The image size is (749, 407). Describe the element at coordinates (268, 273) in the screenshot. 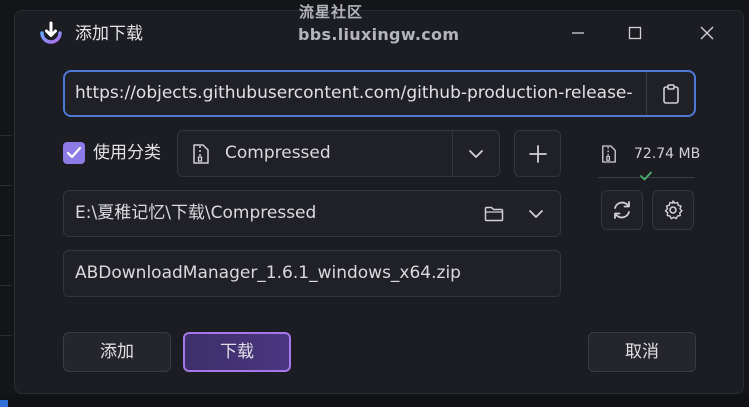

I see `file-name-input: ABDownloadManager_1.6.1_windows_x64.zip` at that location.